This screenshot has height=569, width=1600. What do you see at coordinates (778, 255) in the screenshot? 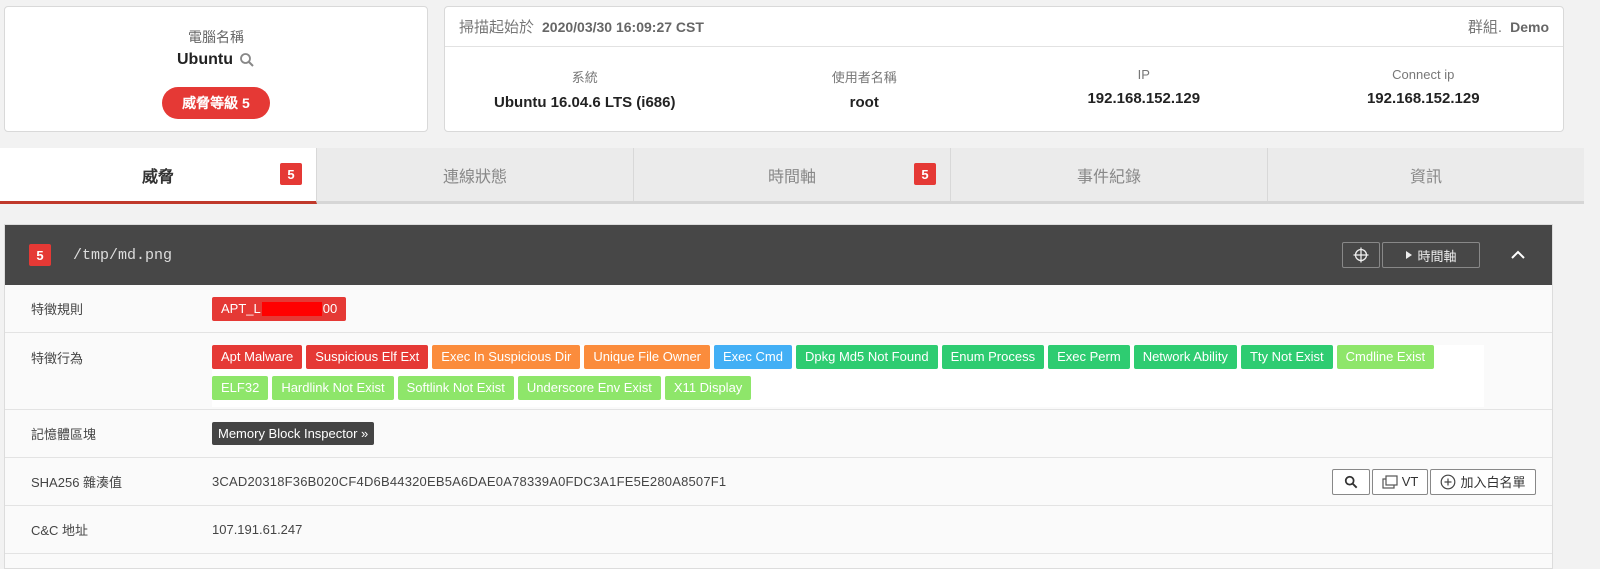
I see `threat-header: 5 /tmp/md.png 時間軸` at bounding box center [778, 255].